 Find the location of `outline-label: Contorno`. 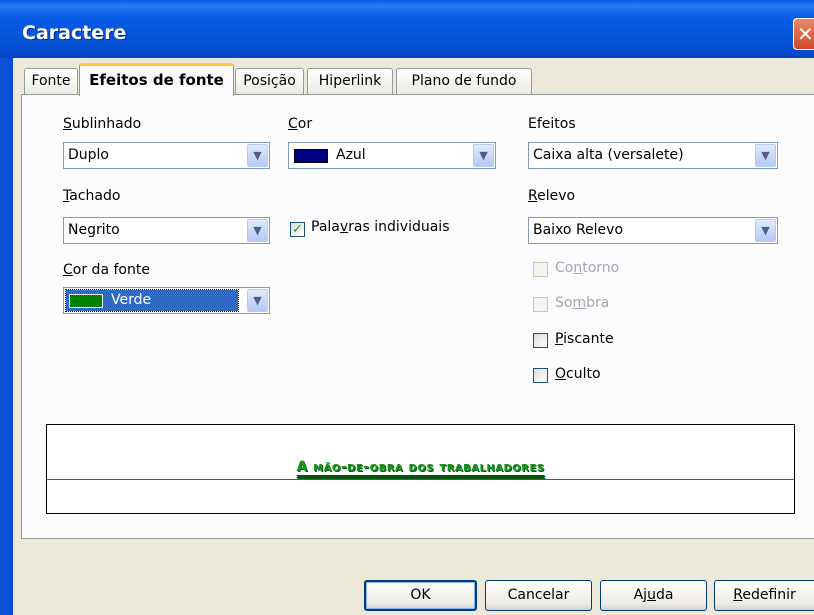

outline-label: Contorno is located at coordinates (587, 268).